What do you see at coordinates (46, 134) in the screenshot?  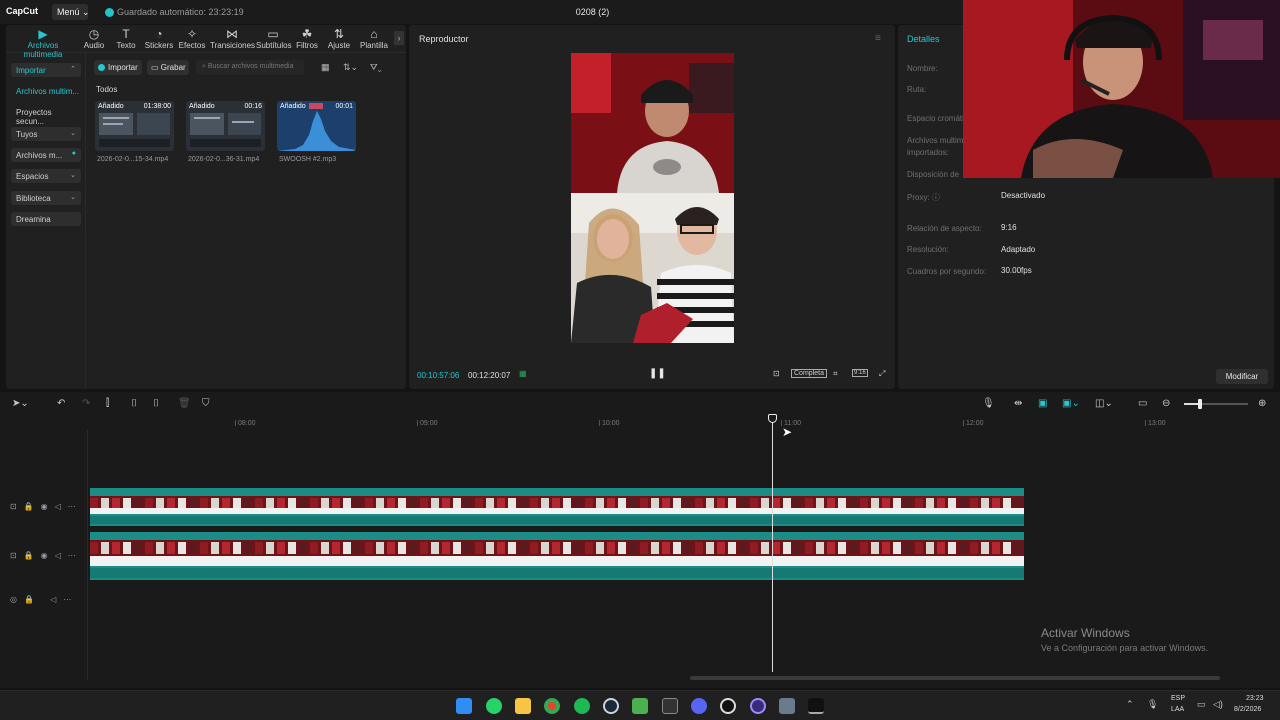 I see `nav-yours: Tuyos ⌄` at bounding box center [46, 134].